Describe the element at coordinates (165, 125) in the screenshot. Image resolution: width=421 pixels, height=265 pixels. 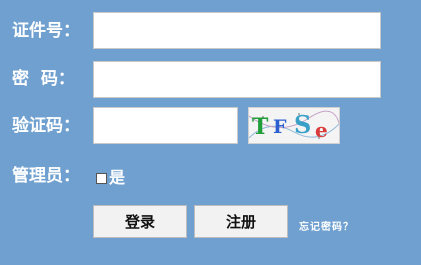
I see `captcha-input` at that location.